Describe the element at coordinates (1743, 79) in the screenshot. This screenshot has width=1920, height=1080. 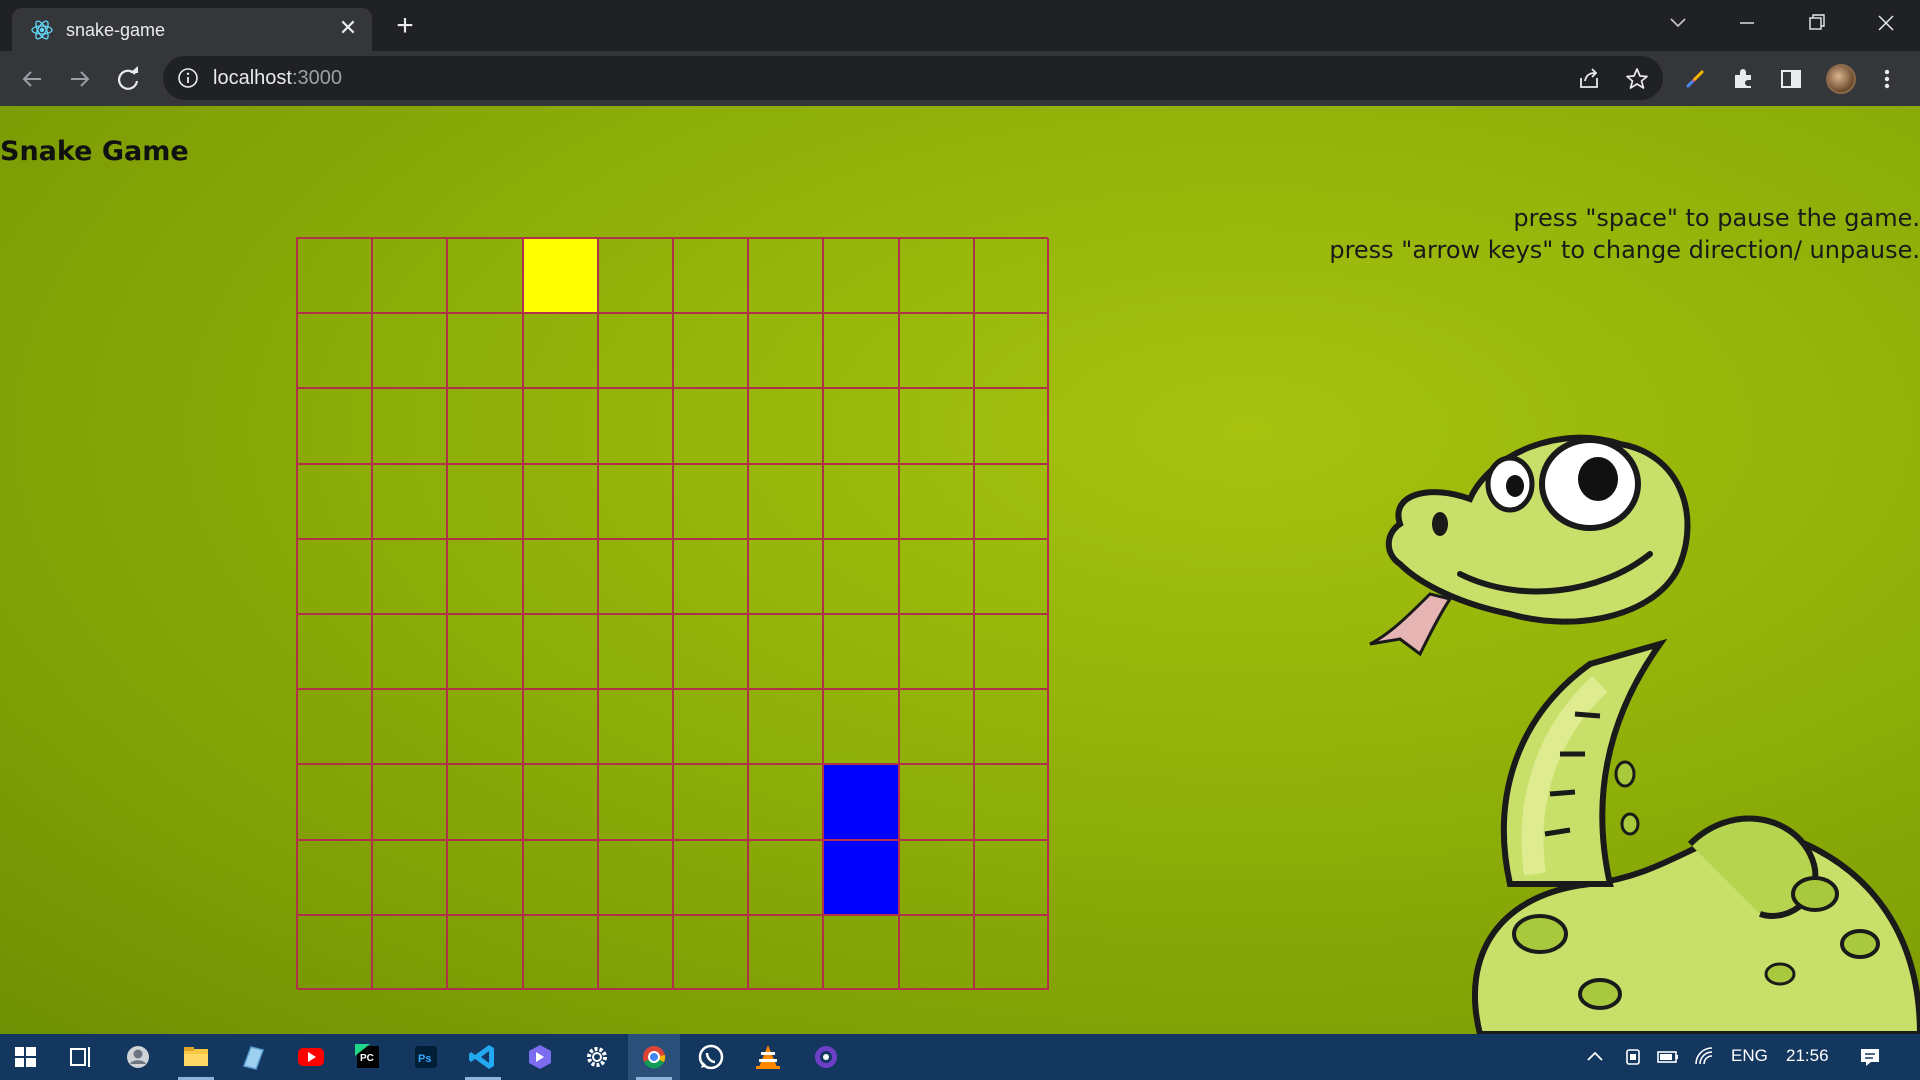
I see `extensions-puzzle-icon` at that location.